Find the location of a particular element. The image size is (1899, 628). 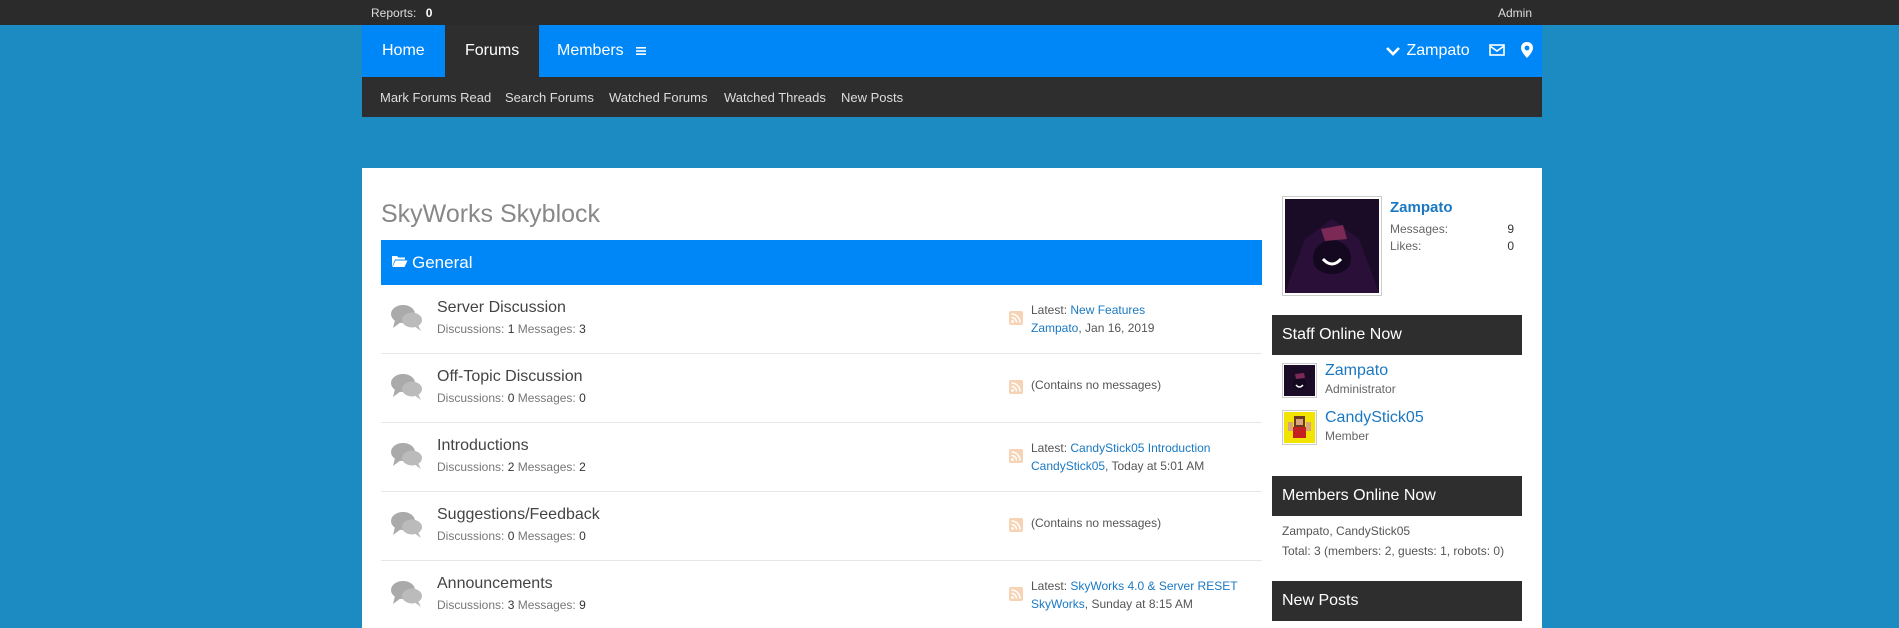

profile-messages: Messages: 9 is located at coordinates (1452, 229).